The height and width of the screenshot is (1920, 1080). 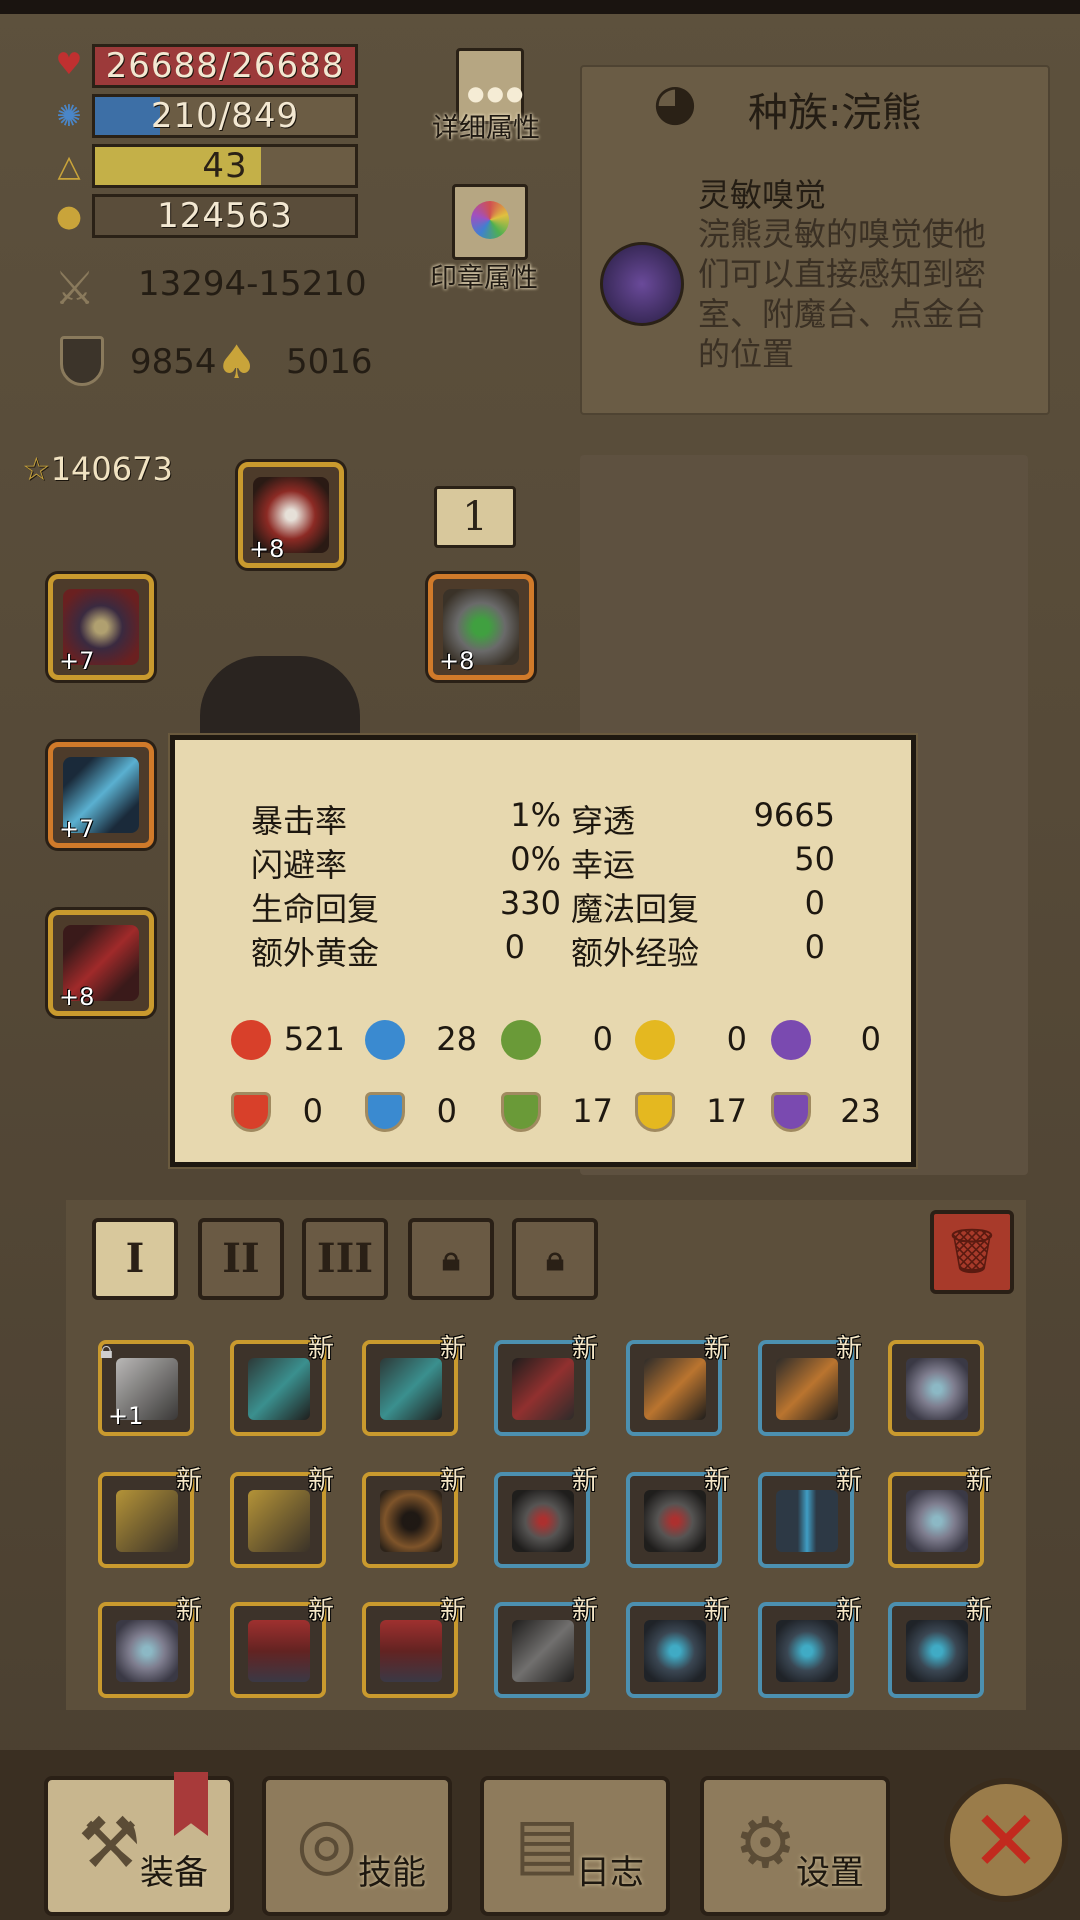 What do you see at coordinates (972, 1252) in the screenshot?
I see `trash-button: 🗑︎` at bounding box center [972, 1252].